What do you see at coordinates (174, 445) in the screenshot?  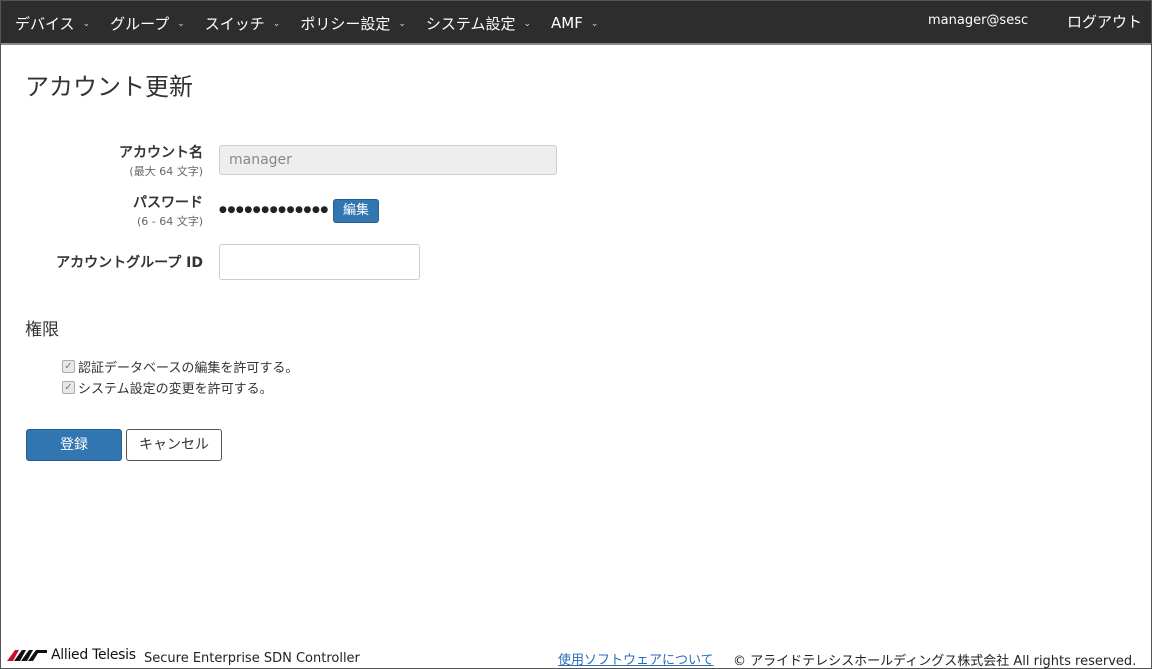 I see `cancel-button: キャンセル` at bounding box center [174, 445].